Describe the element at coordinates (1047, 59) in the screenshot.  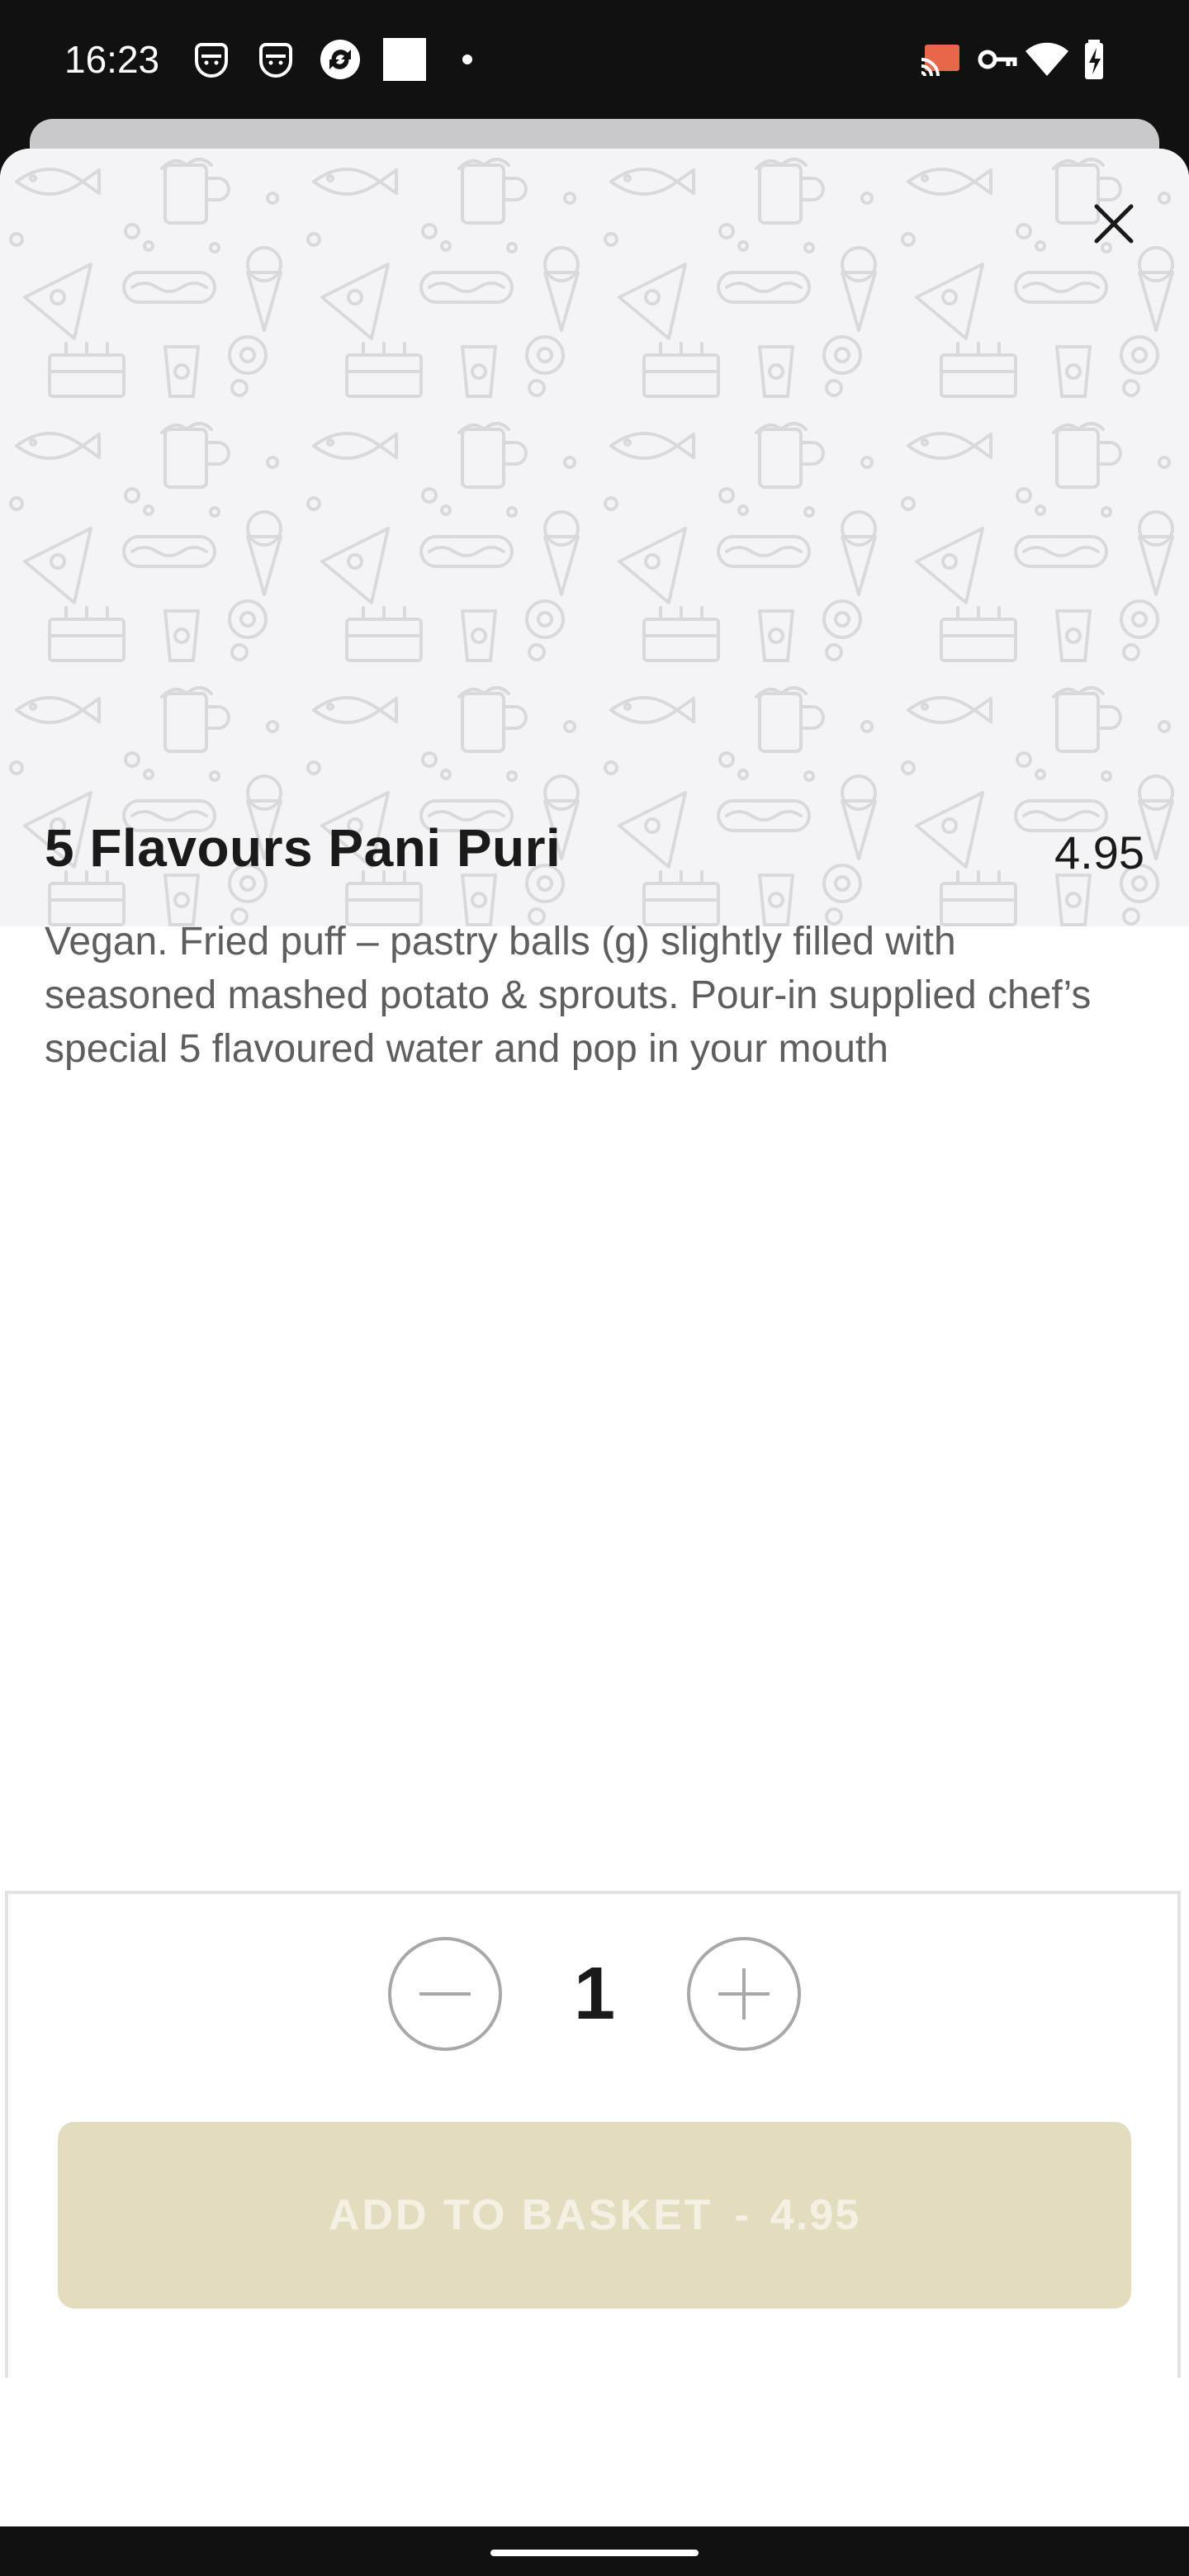
I see `wifi-icon` at that location.